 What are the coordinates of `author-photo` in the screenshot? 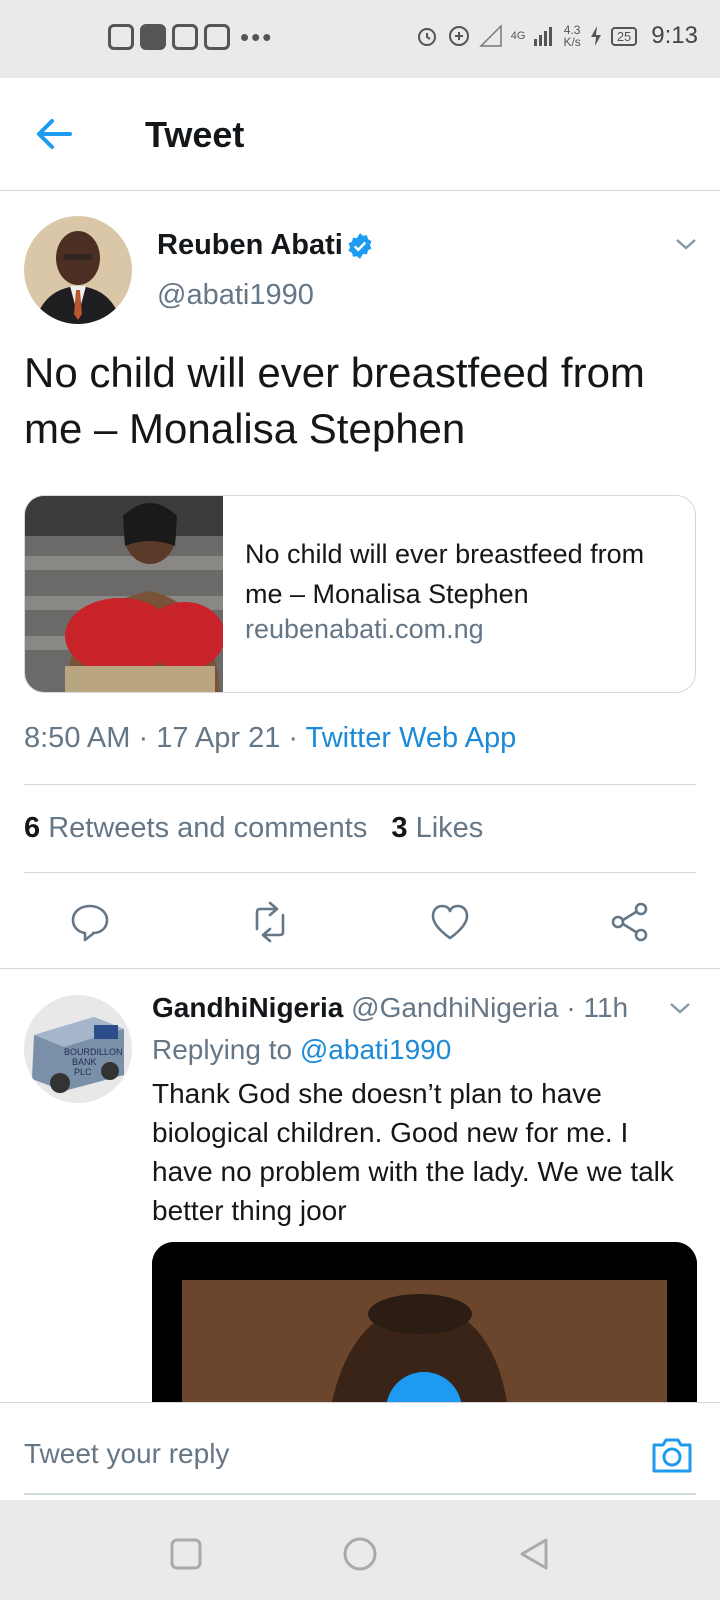 It's located at (78, 270).